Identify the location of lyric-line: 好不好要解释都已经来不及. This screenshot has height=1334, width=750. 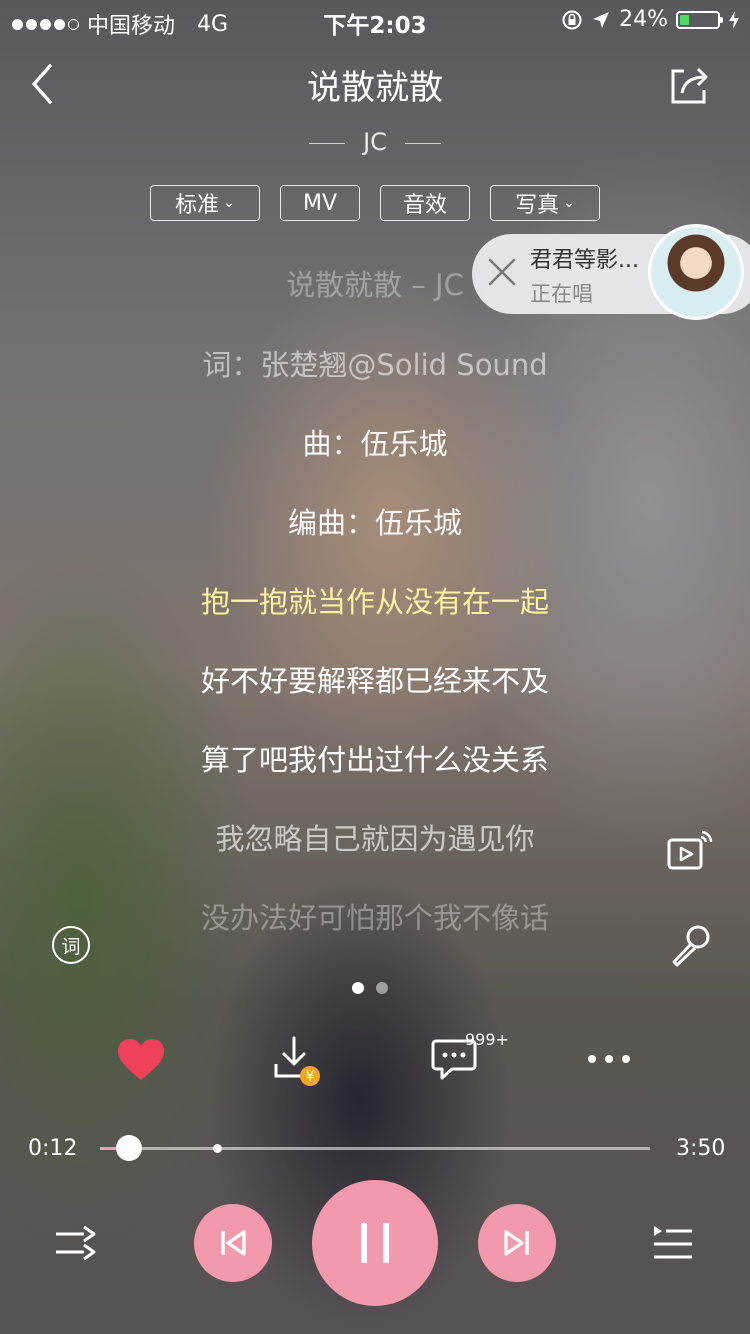
(374, 681).